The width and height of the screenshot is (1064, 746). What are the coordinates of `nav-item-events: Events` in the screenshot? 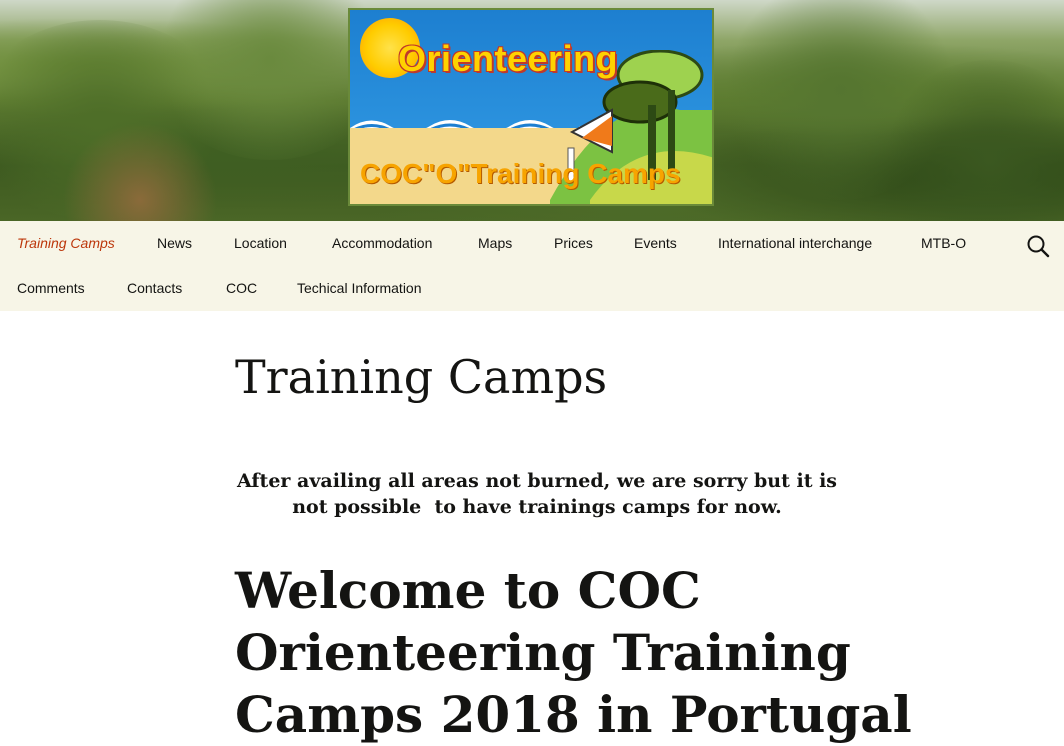 It's located at (655, 243).